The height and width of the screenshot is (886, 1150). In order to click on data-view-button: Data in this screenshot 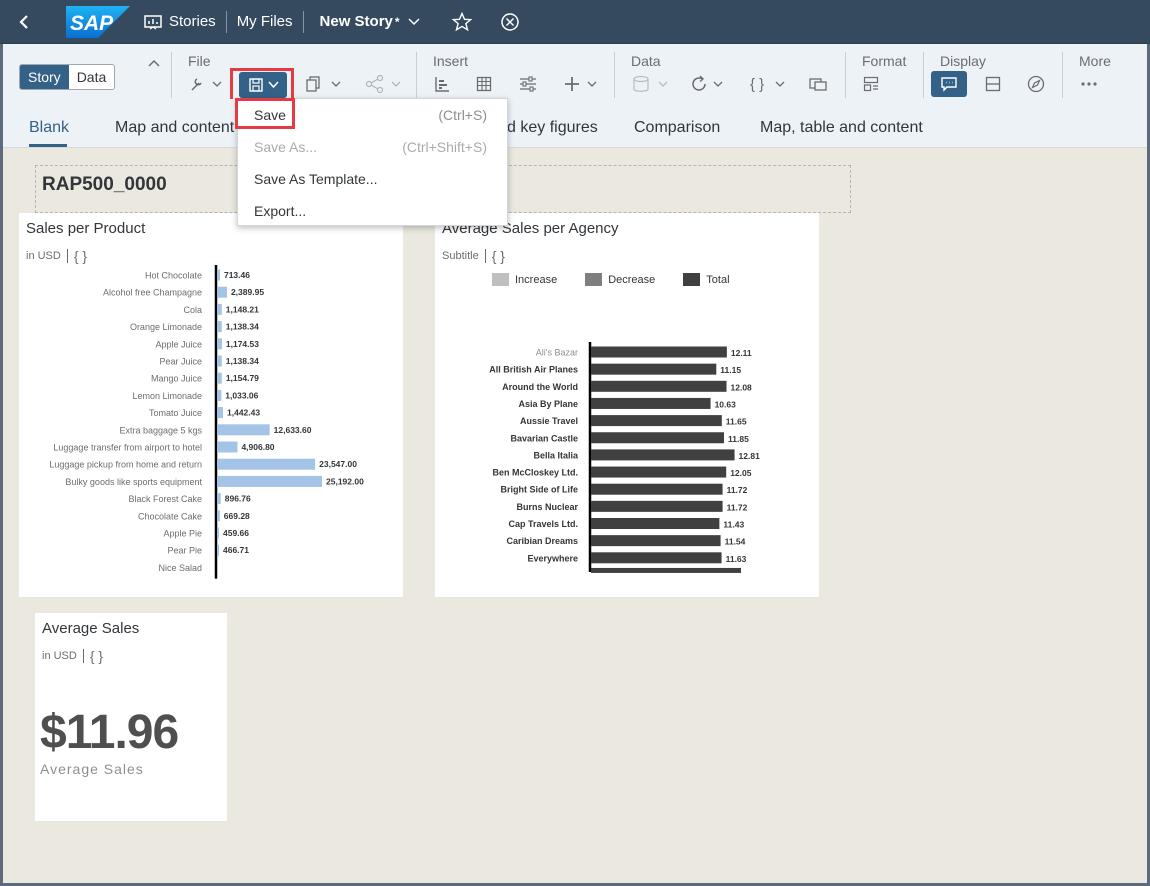, I will do `click(91, 77)`.